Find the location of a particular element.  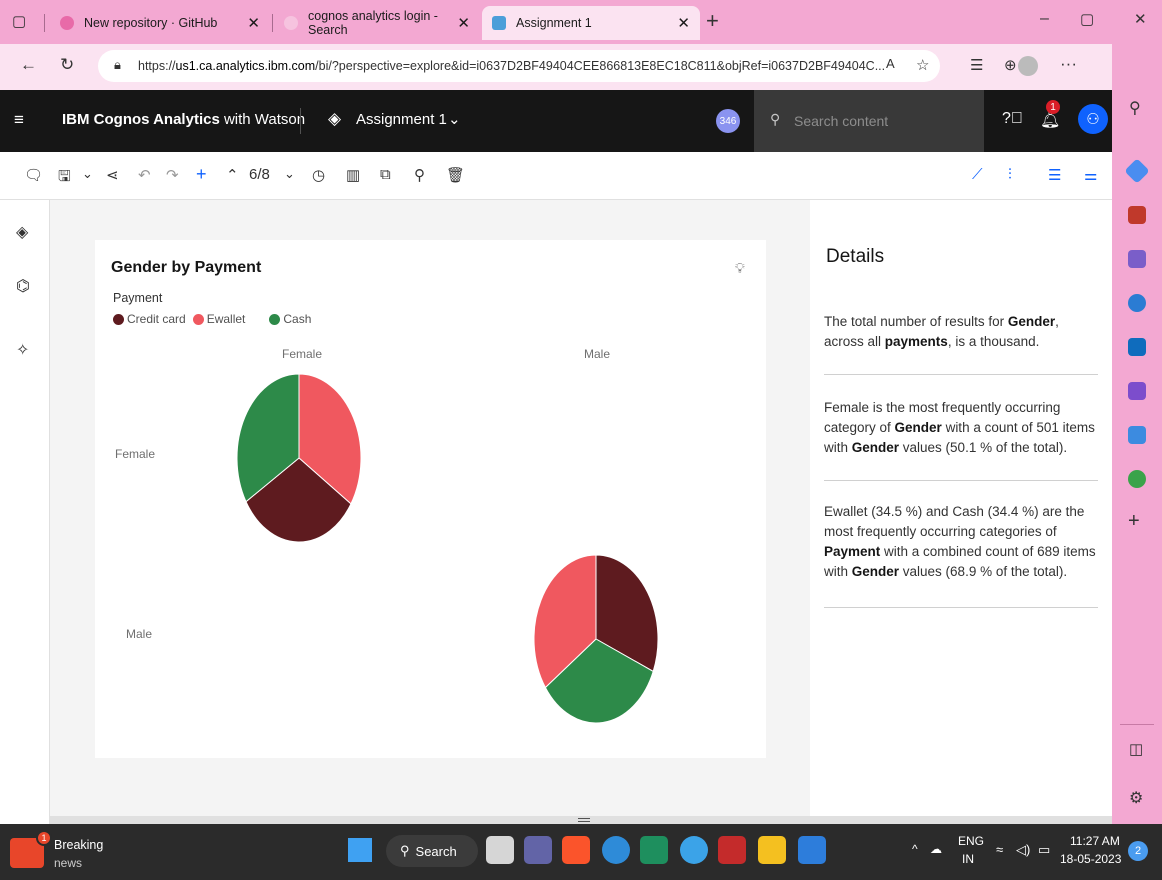

edge-icon is located at coordinates (616, 850).